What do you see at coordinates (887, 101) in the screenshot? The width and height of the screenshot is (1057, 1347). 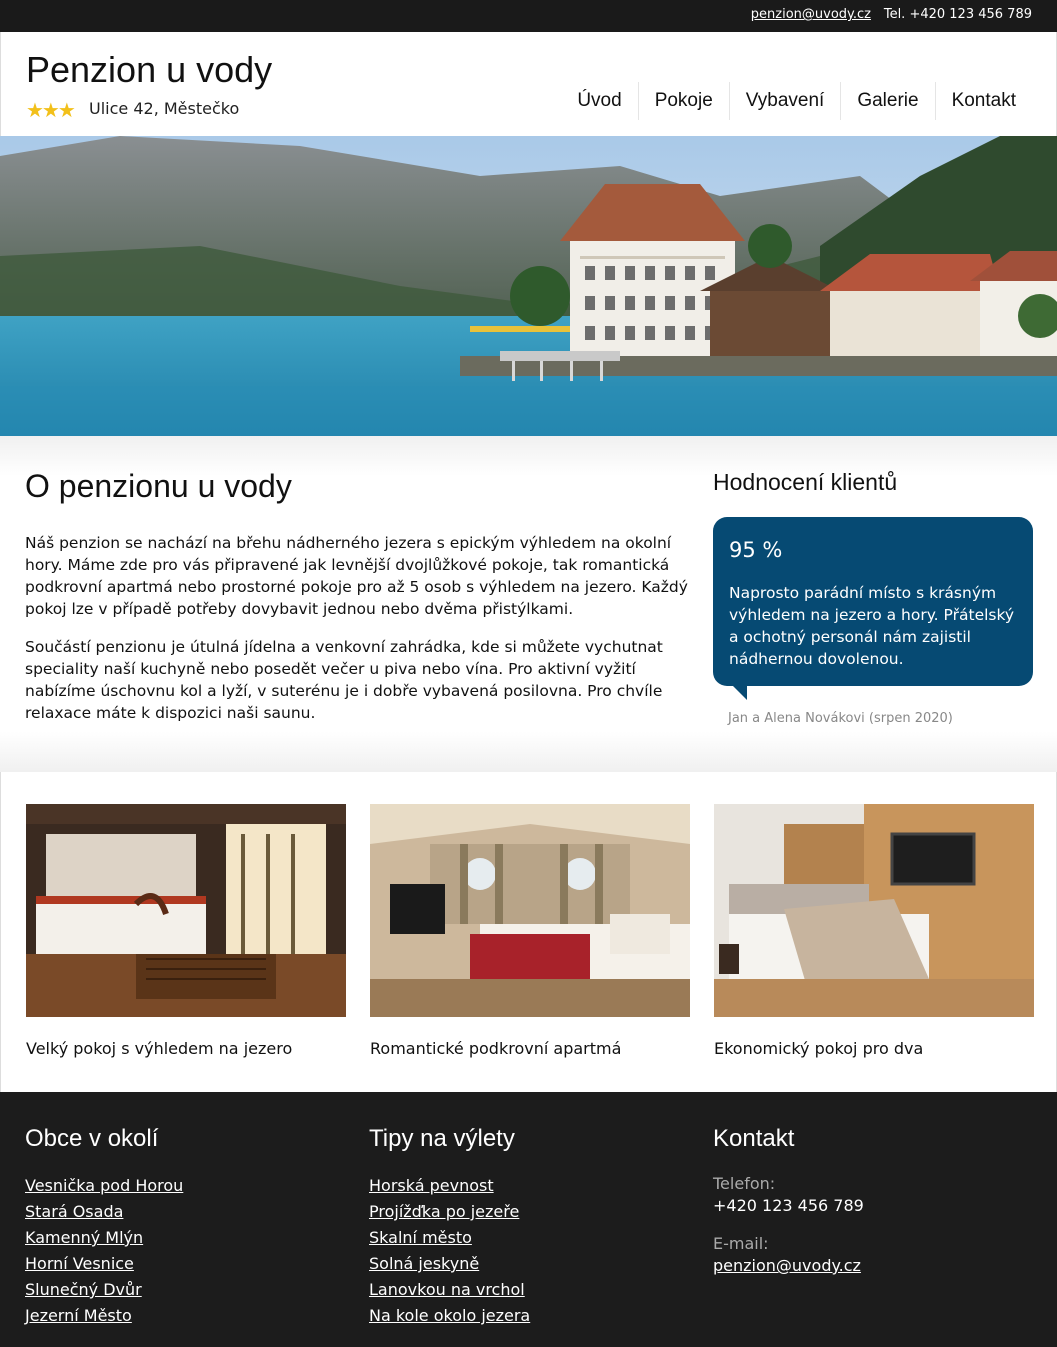 I see `nav-item-galerie: Galerie` at bounding box center [887, 101].